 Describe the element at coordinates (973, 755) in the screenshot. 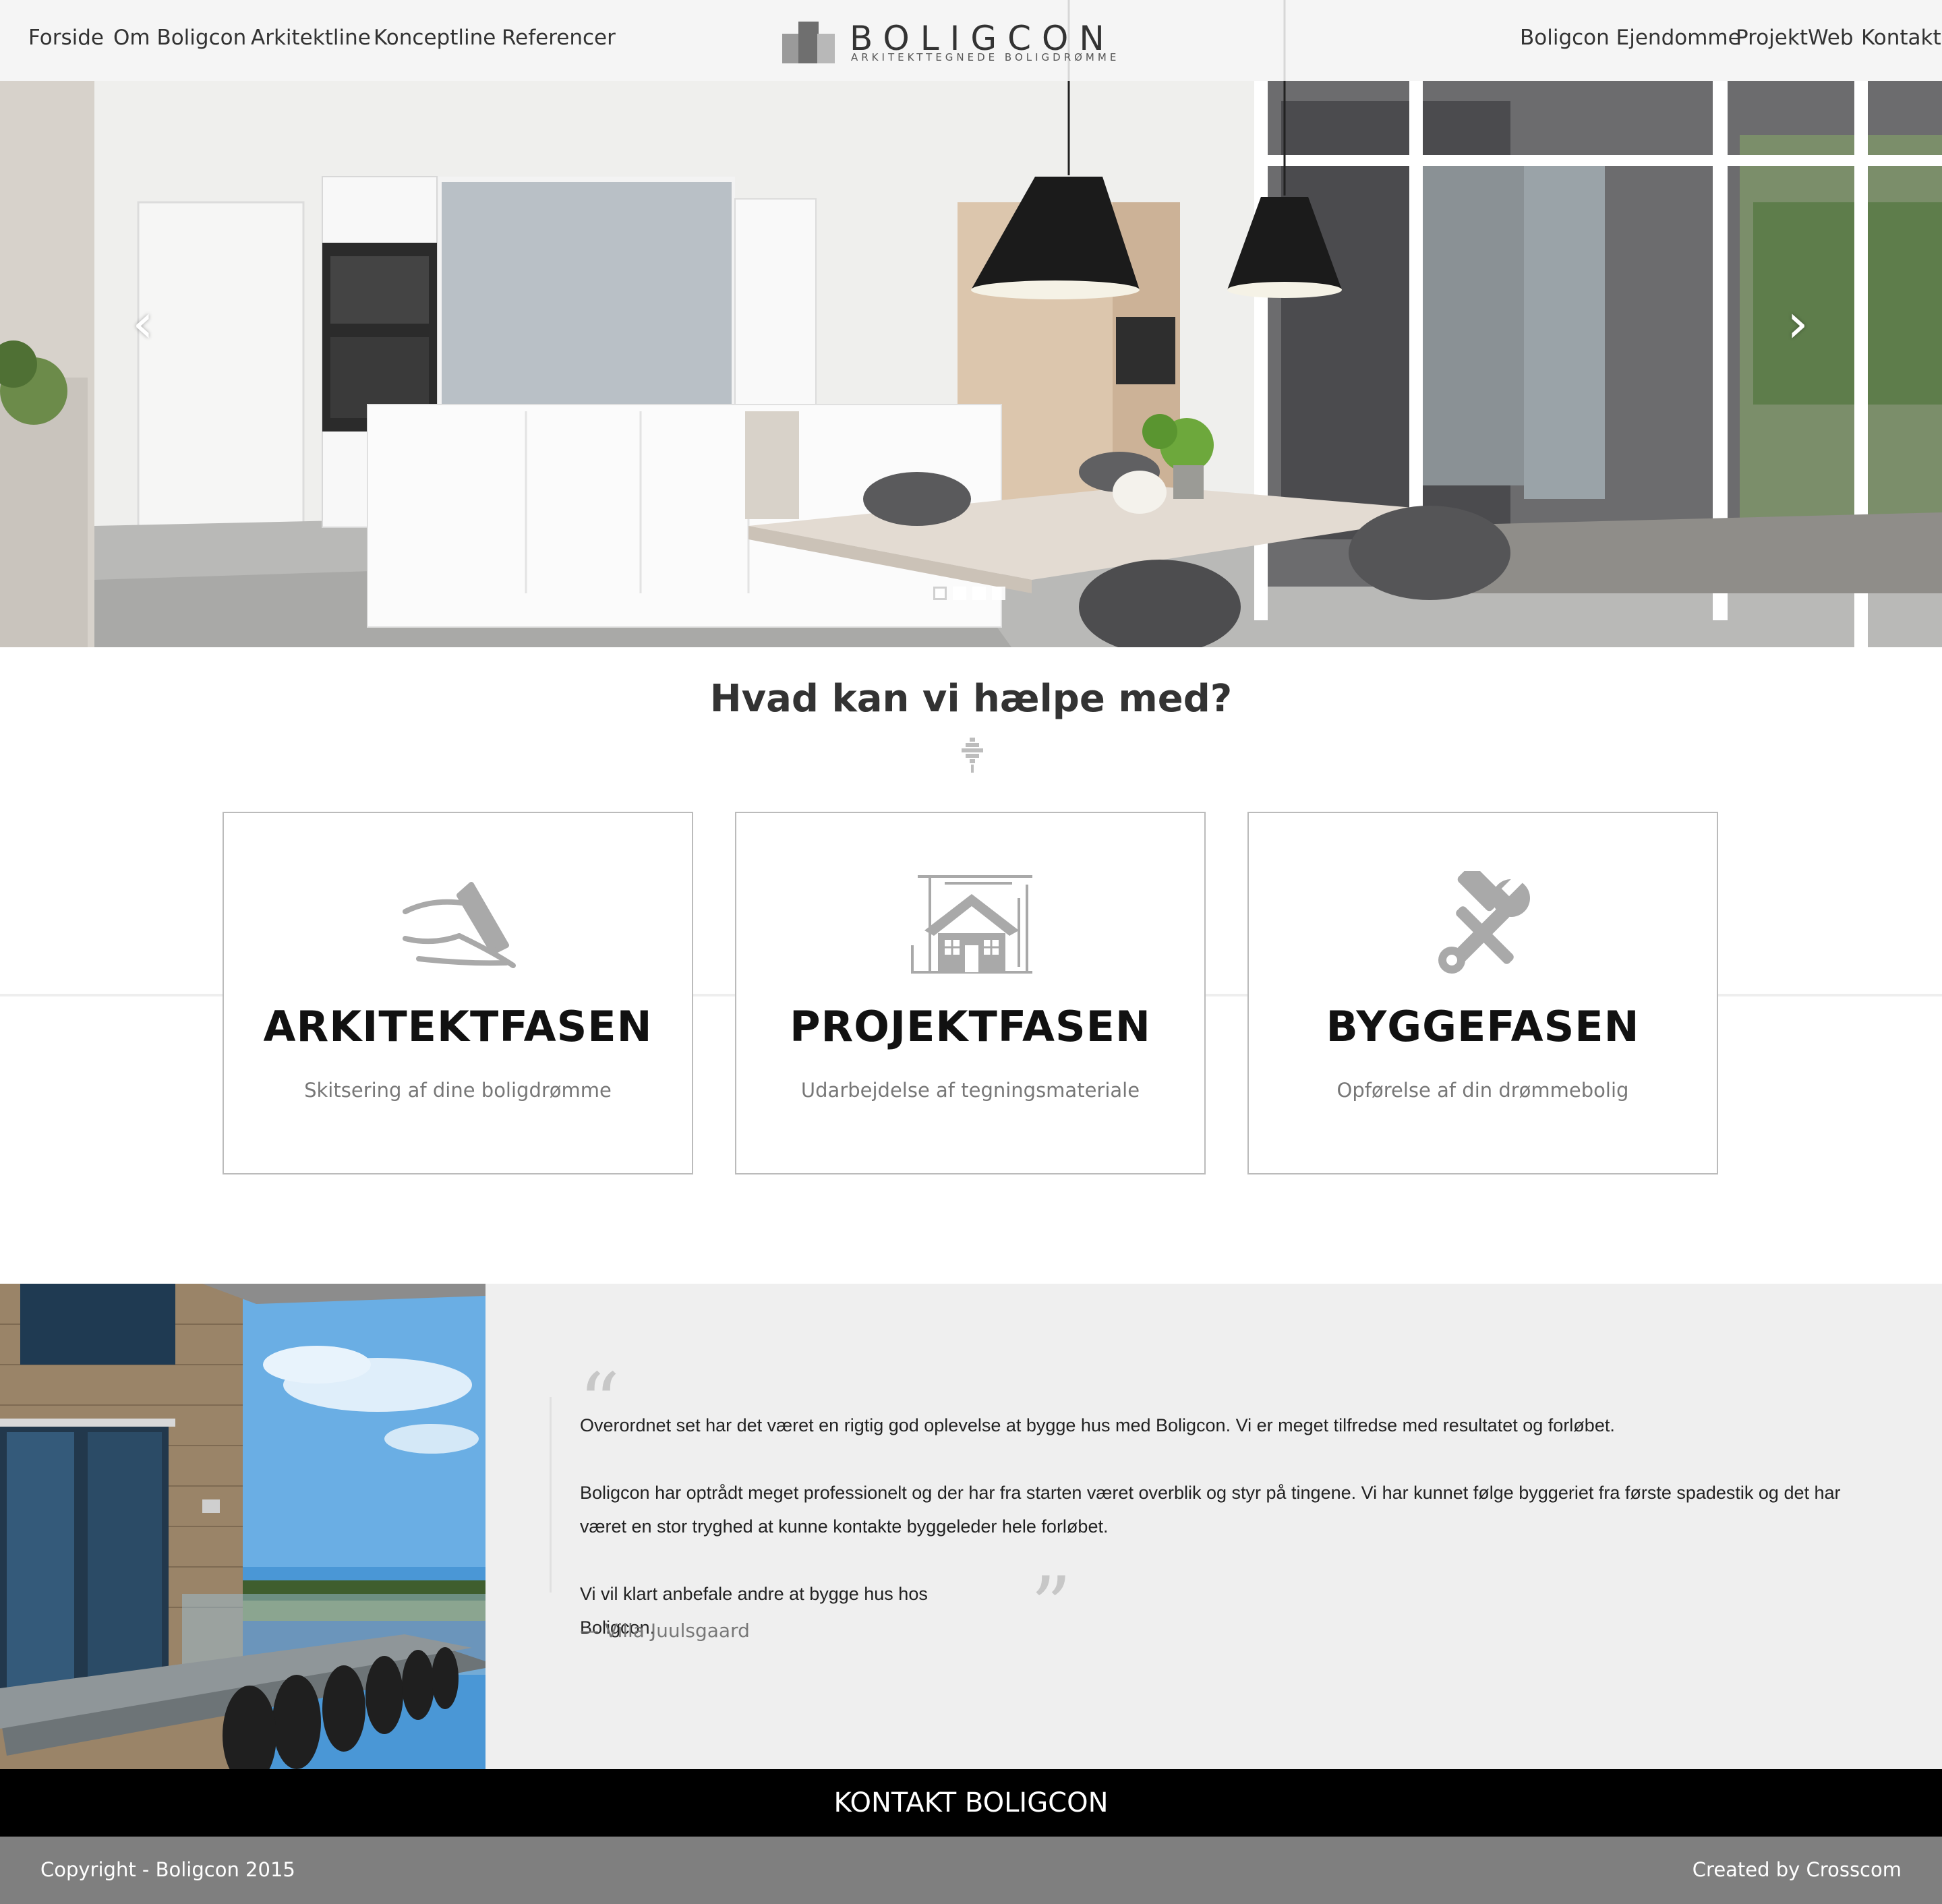

I see `divider-ornament-icon` at that location.